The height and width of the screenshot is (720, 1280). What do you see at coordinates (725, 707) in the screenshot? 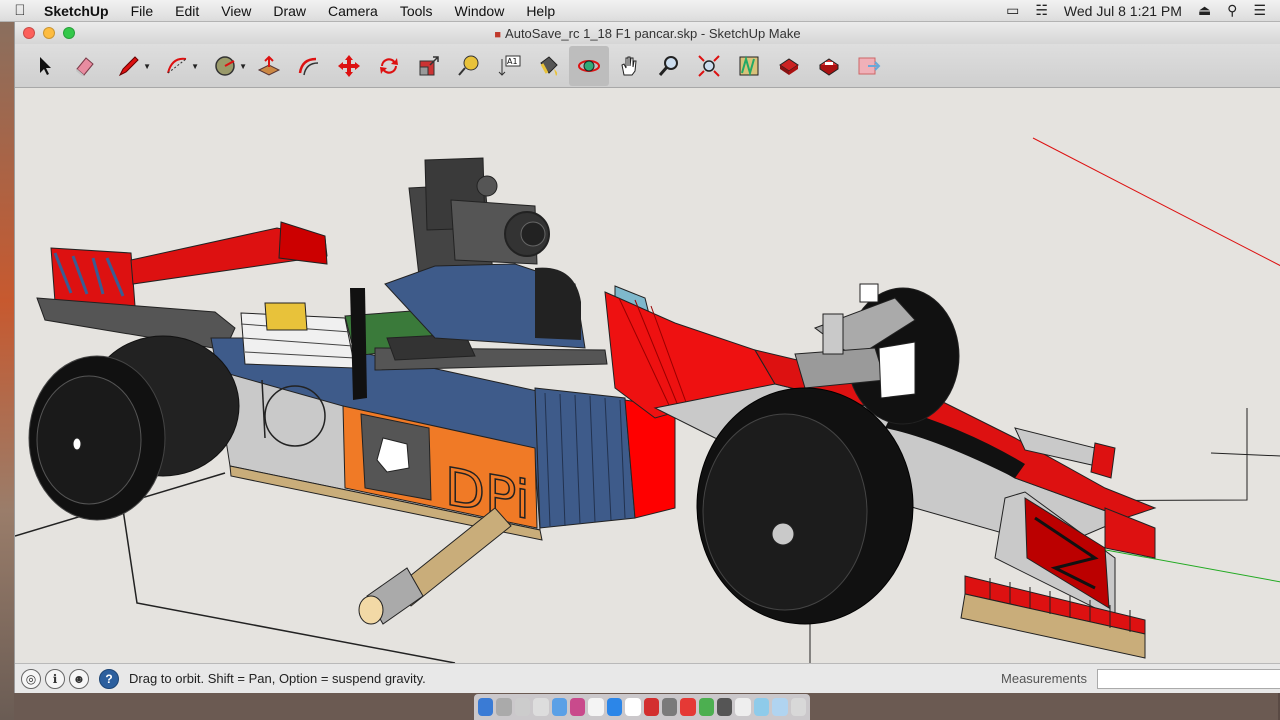
I see `downloads-icon` at bounding box center [725, 707].